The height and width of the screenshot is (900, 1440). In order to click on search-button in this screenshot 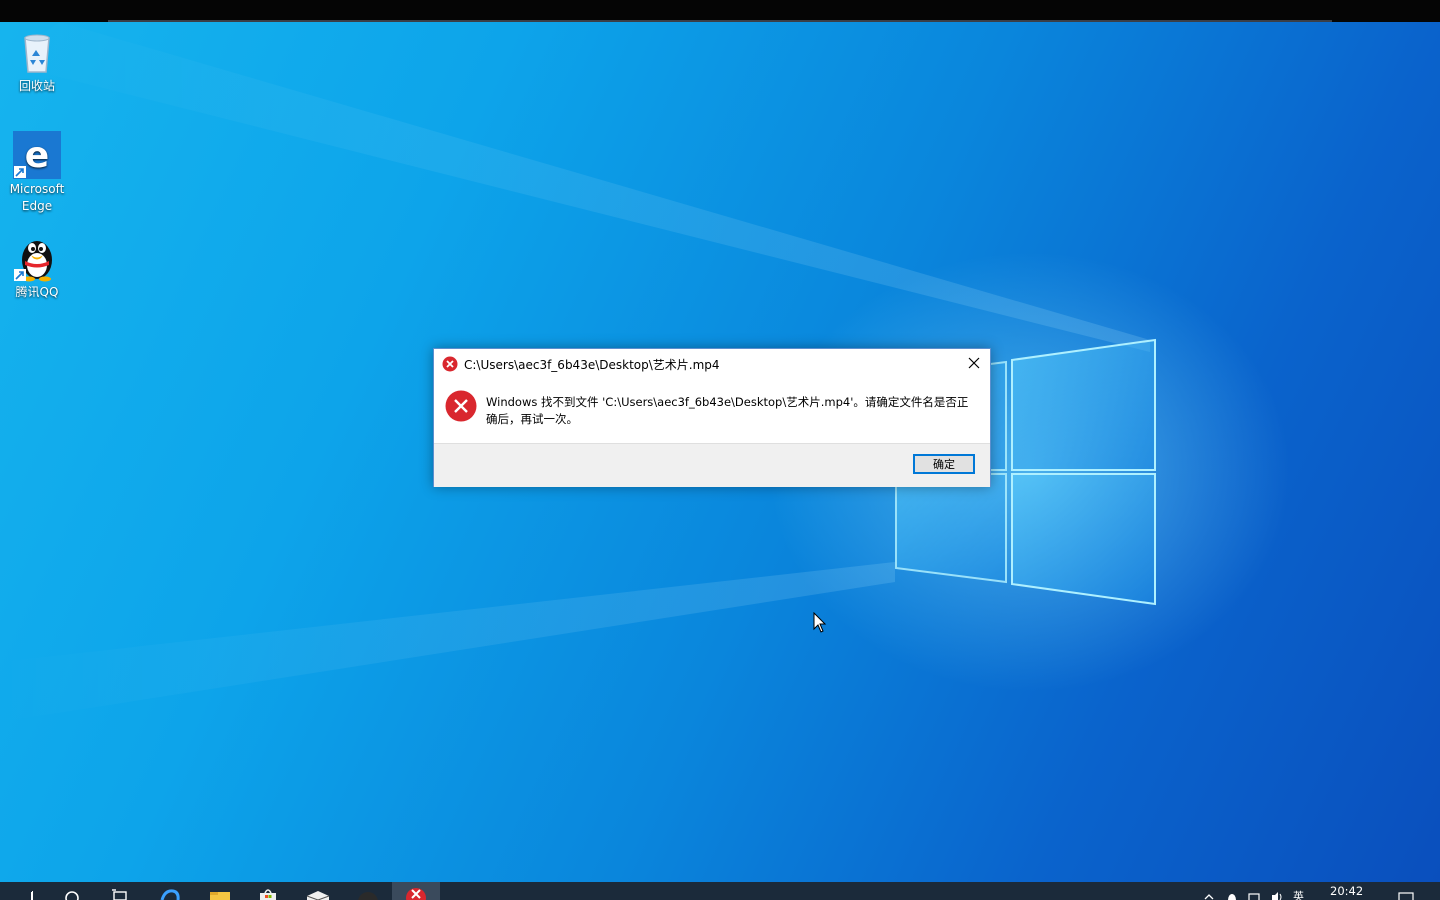, I will do `click(72, 891)`.